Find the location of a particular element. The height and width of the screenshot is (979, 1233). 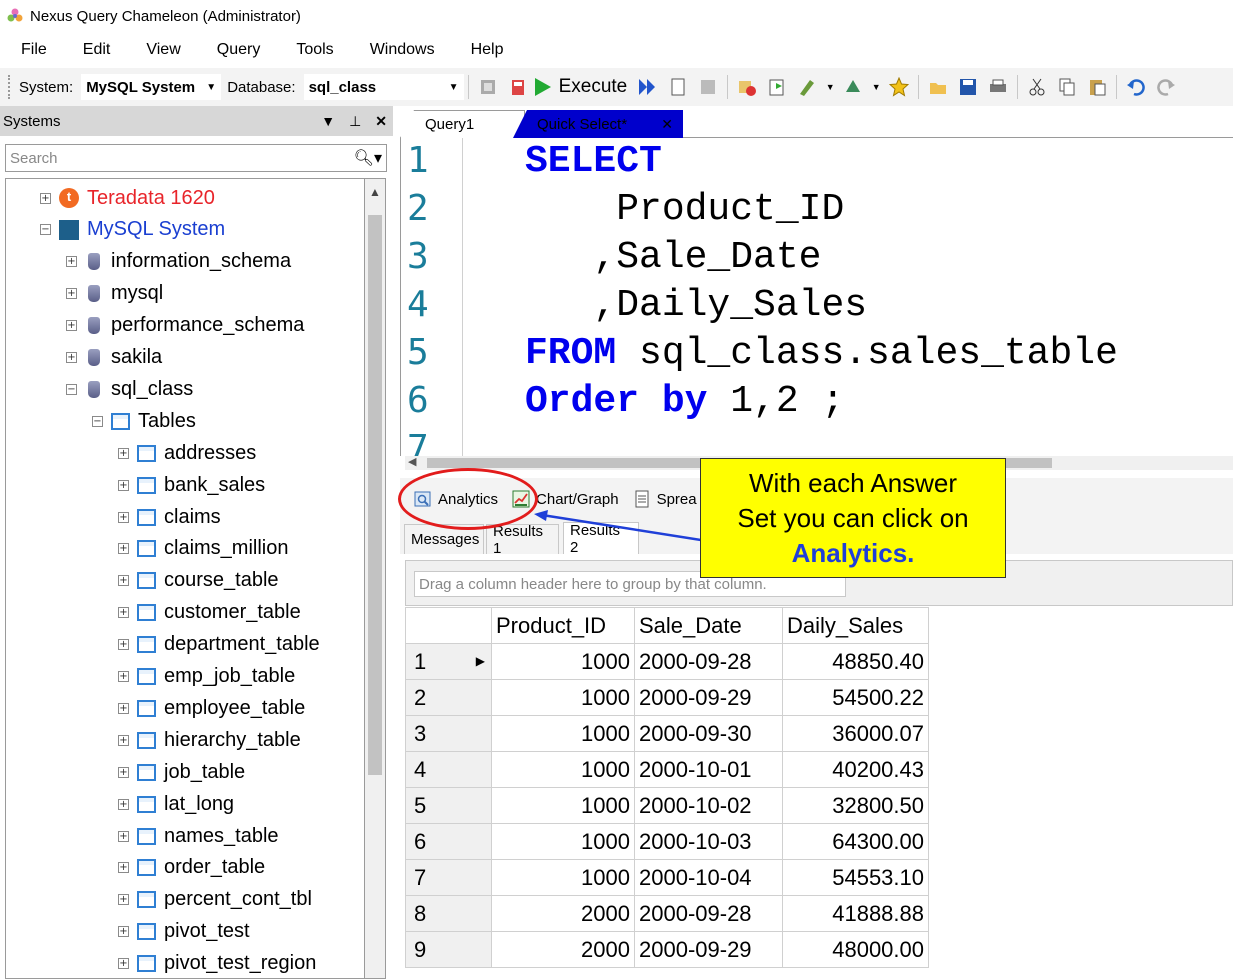

menu-windows: Windows is located at coordinates (402, 50).